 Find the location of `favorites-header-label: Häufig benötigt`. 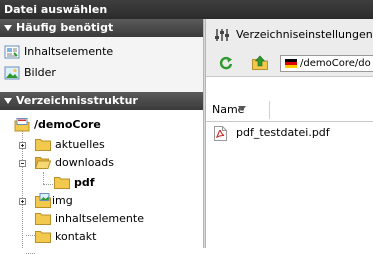

favorites-header-label: Häufig benötigt is located at coordinates (65, 27).